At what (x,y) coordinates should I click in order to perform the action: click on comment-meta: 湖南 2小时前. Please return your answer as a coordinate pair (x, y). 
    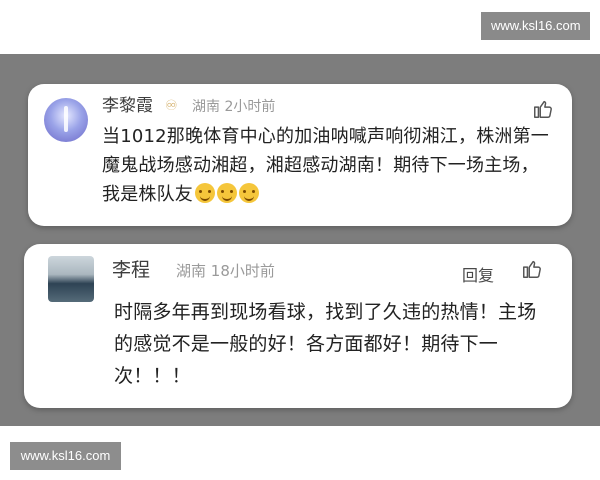
    Looking at the image, I should click on (233, 107).